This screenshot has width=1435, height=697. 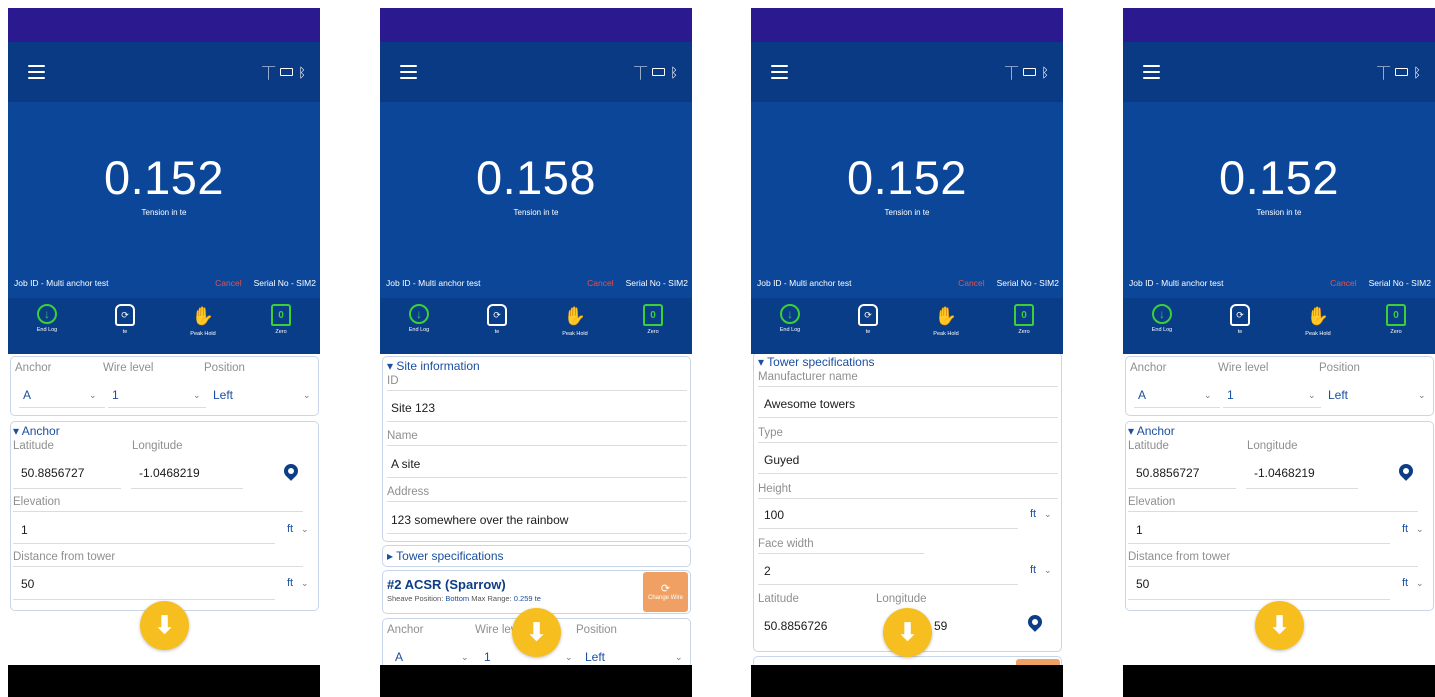 What do you see at coordinates (767, 571) in the screenshot?
I see `face-width-field: 2` at bounding box center [767, 571].